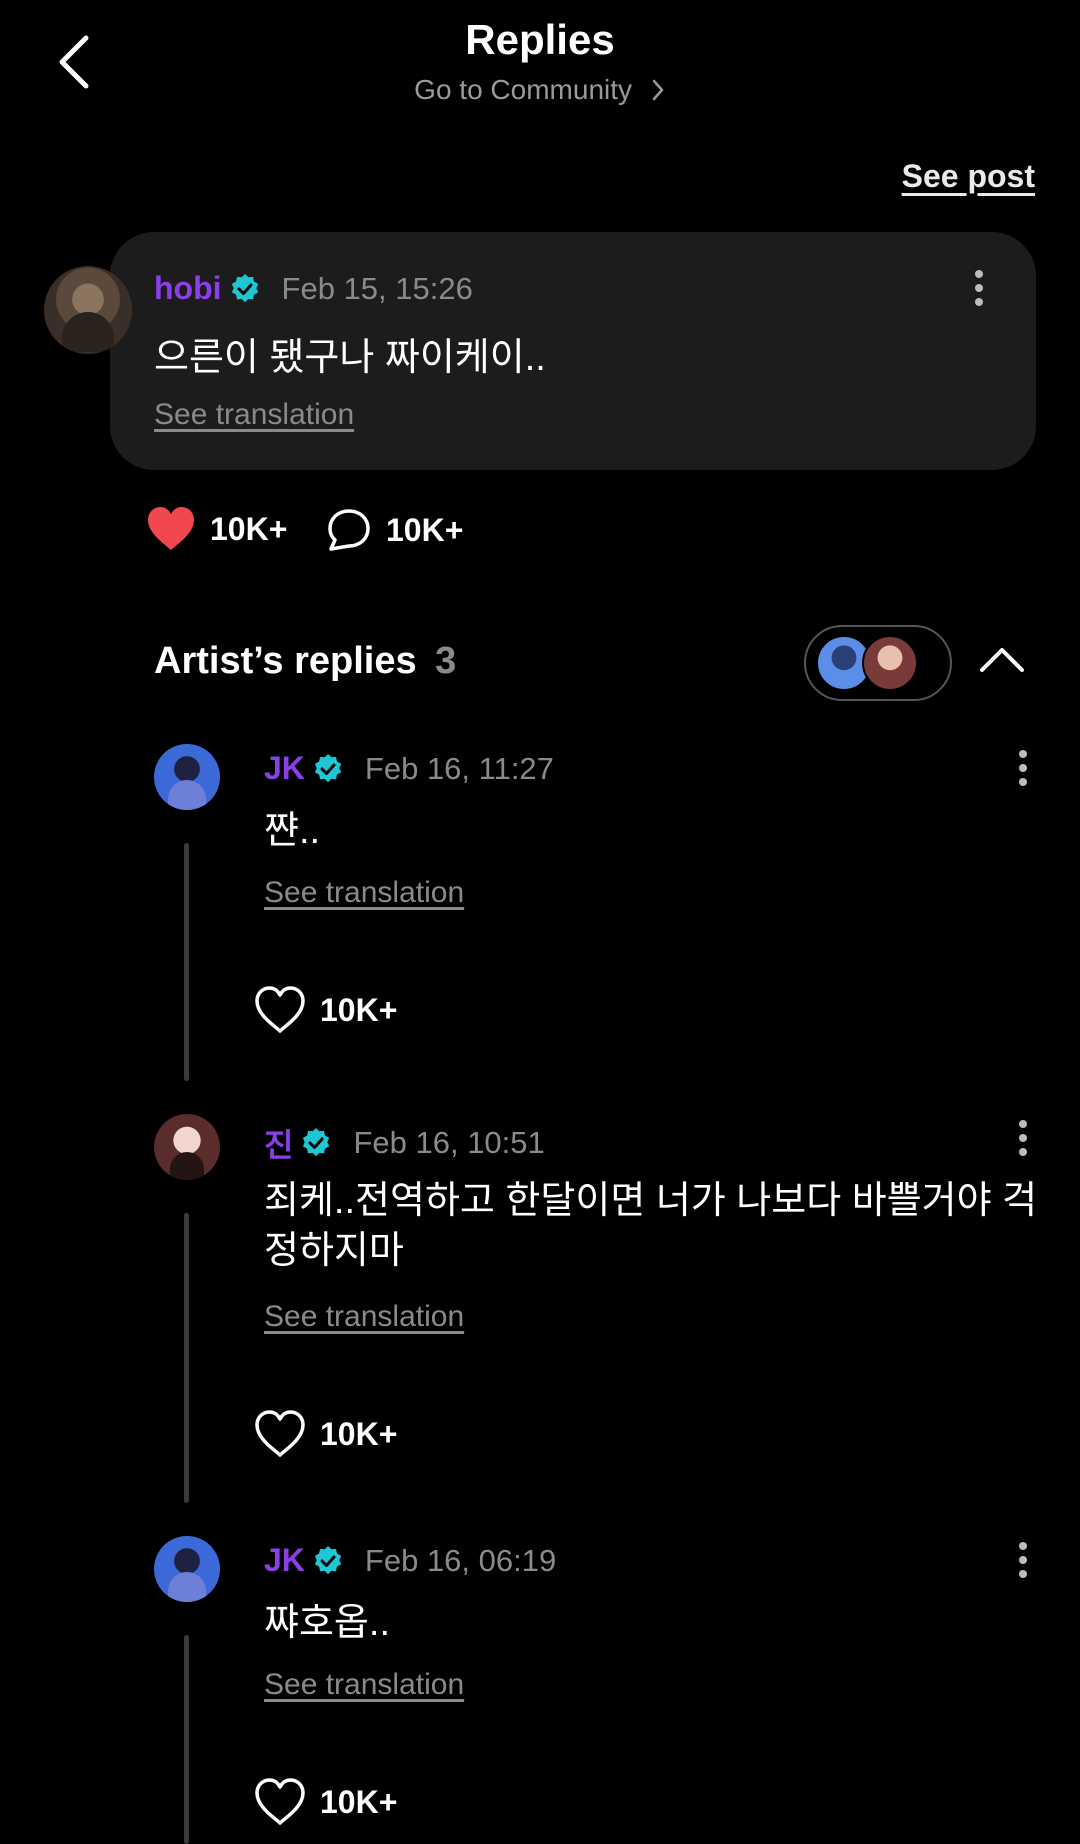  Describe the element at coordinates (459, 768) in the screenshot. I see `reply-timestamp: Feb 16, 11:27` at that location.